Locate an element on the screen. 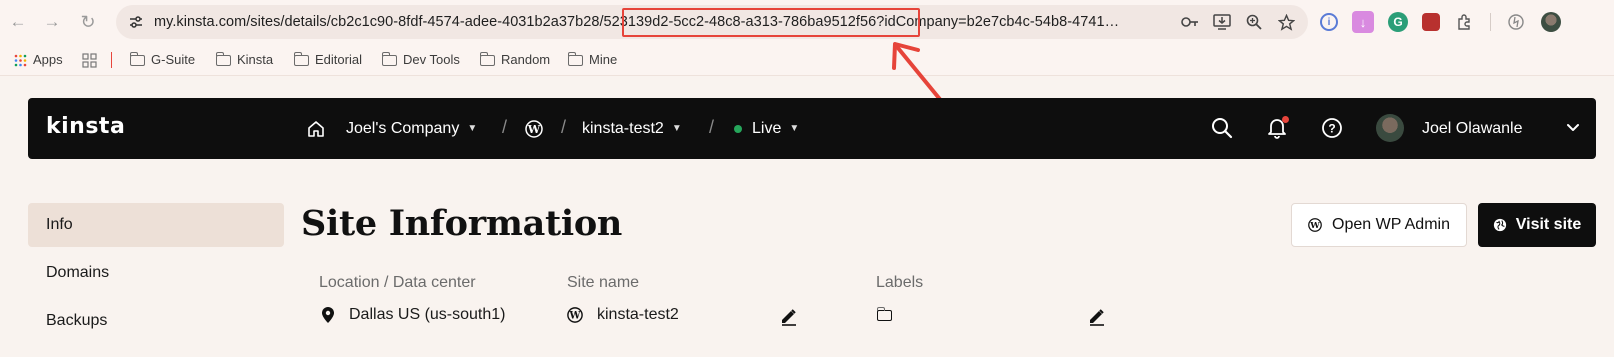 This screenshot has height=357, width=1614. bookmark-folder-g-suite: G-Suite is located at coordinates (162, 60).